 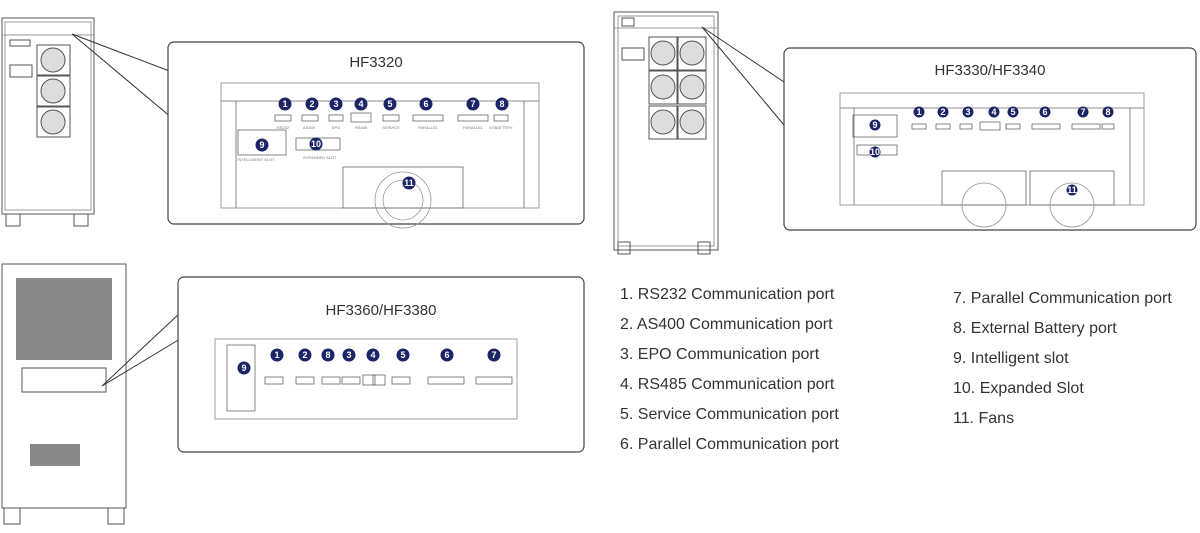 I want to click on cabinet-hf3330, so click(x=699, y=133).